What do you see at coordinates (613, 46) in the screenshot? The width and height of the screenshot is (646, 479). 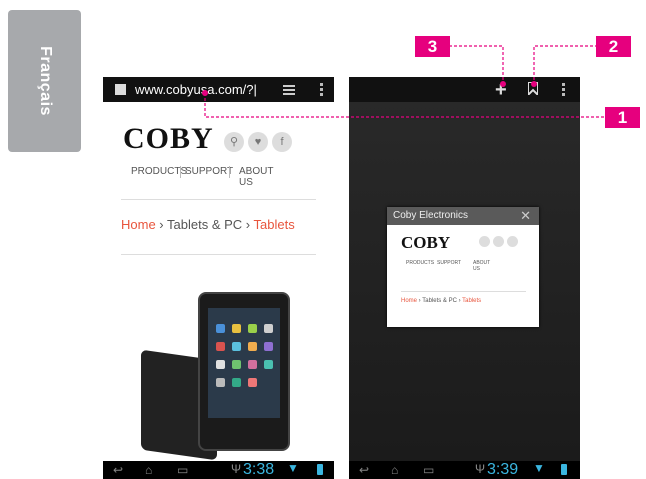 I see `callout-badge-2: 2` at bounding box center [613, 46].